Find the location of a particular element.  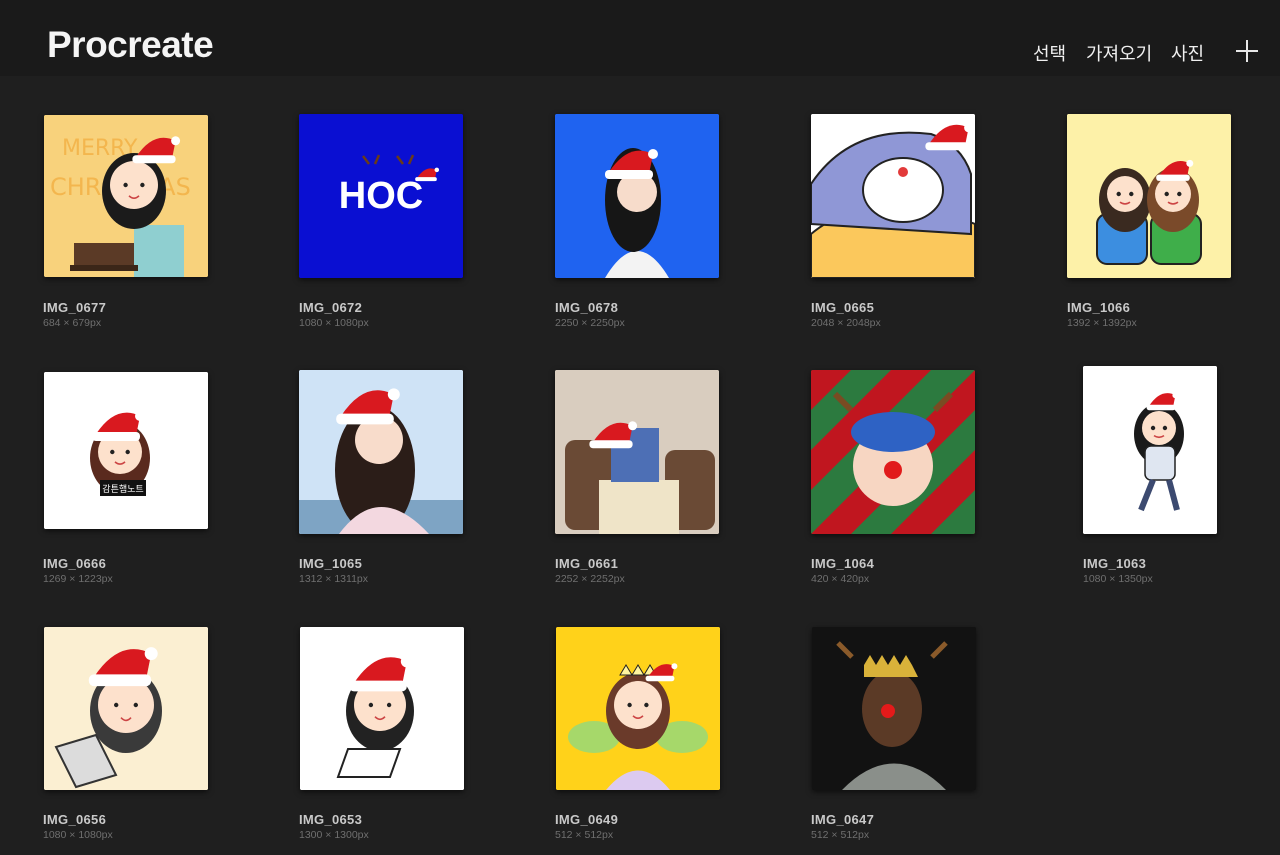

app-title: Procreate is located at coordinates (130, 44).